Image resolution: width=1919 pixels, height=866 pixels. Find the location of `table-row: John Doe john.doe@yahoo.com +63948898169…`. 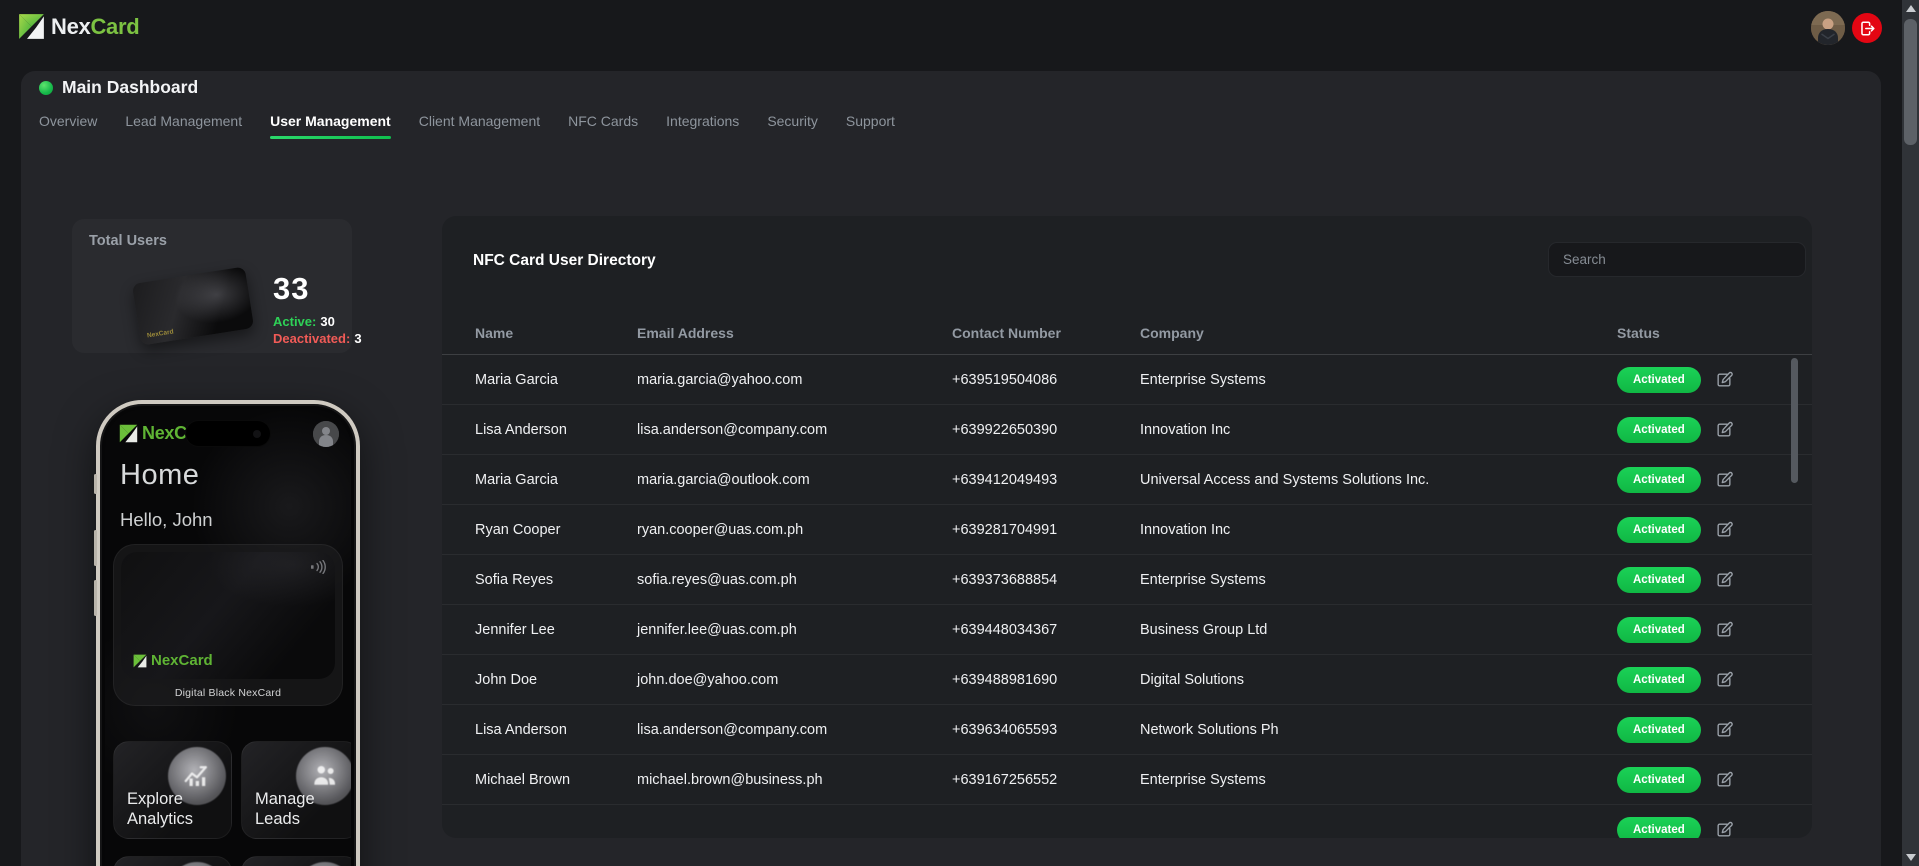

table-row: John Doe john.doe@yahoo.com +63948898169… is located at coordinates (1127, 680).